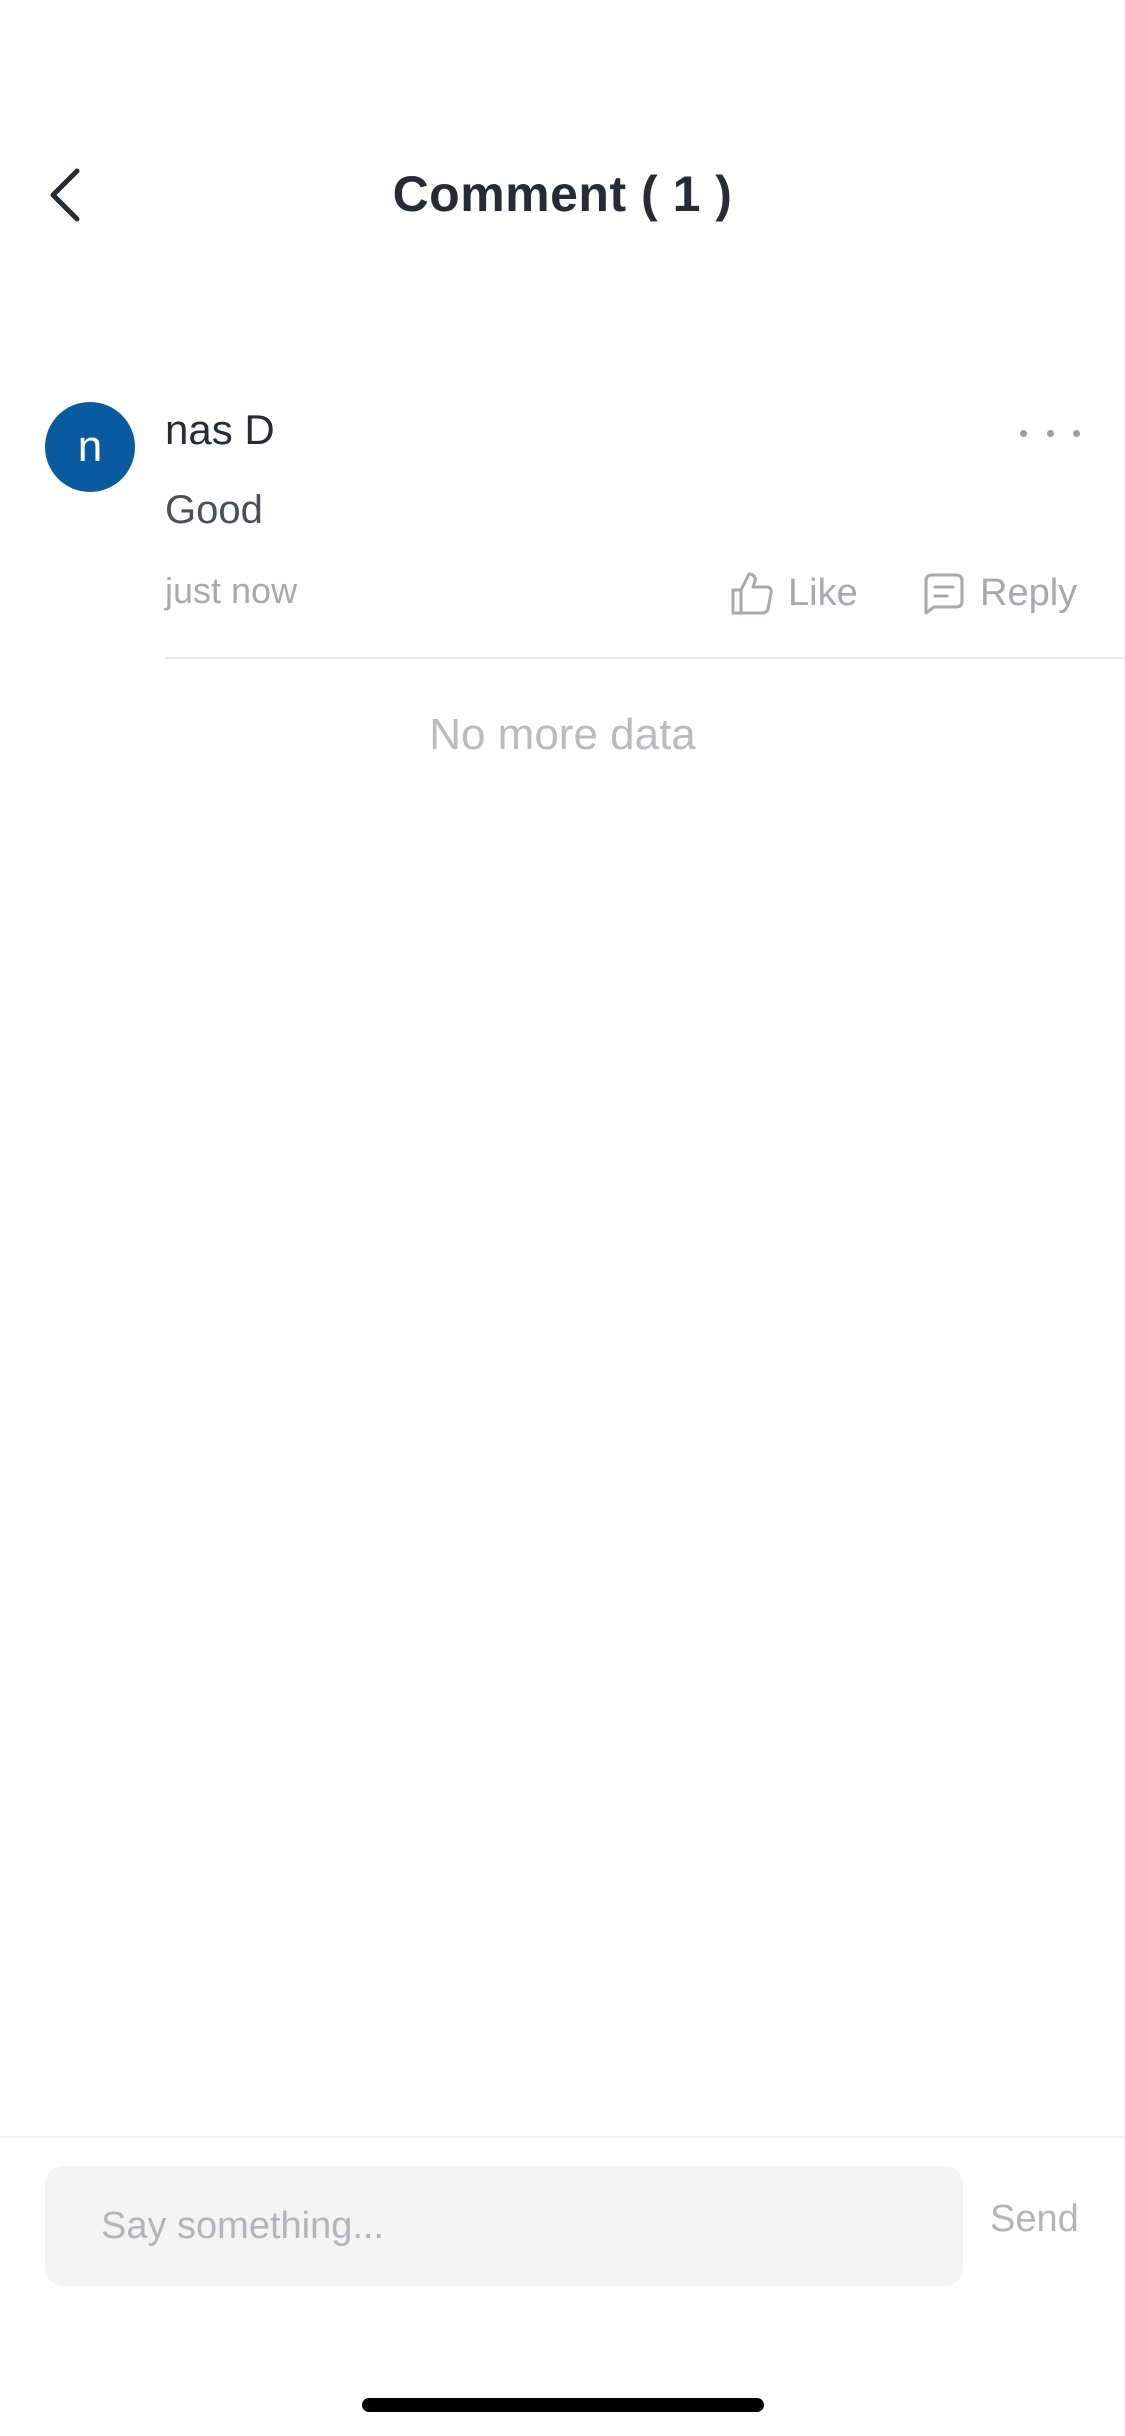 This screenshot has width=1125, height=2436. What do you see at coordinates (562, 194) in the screenshot?
I see `page-title: Comment ( 1 )` at bounding box center [562, 194].